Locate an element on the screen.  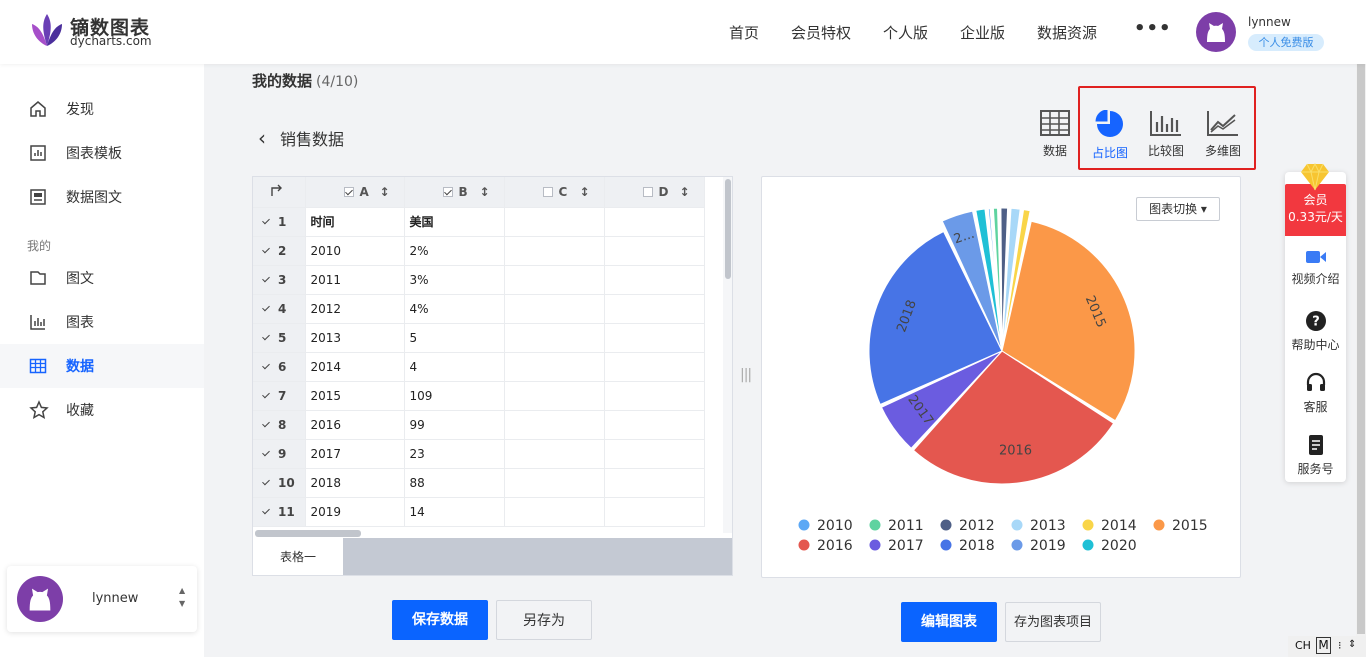
updown-icon: ▲ ▼ is located at coordinates (182, 597).